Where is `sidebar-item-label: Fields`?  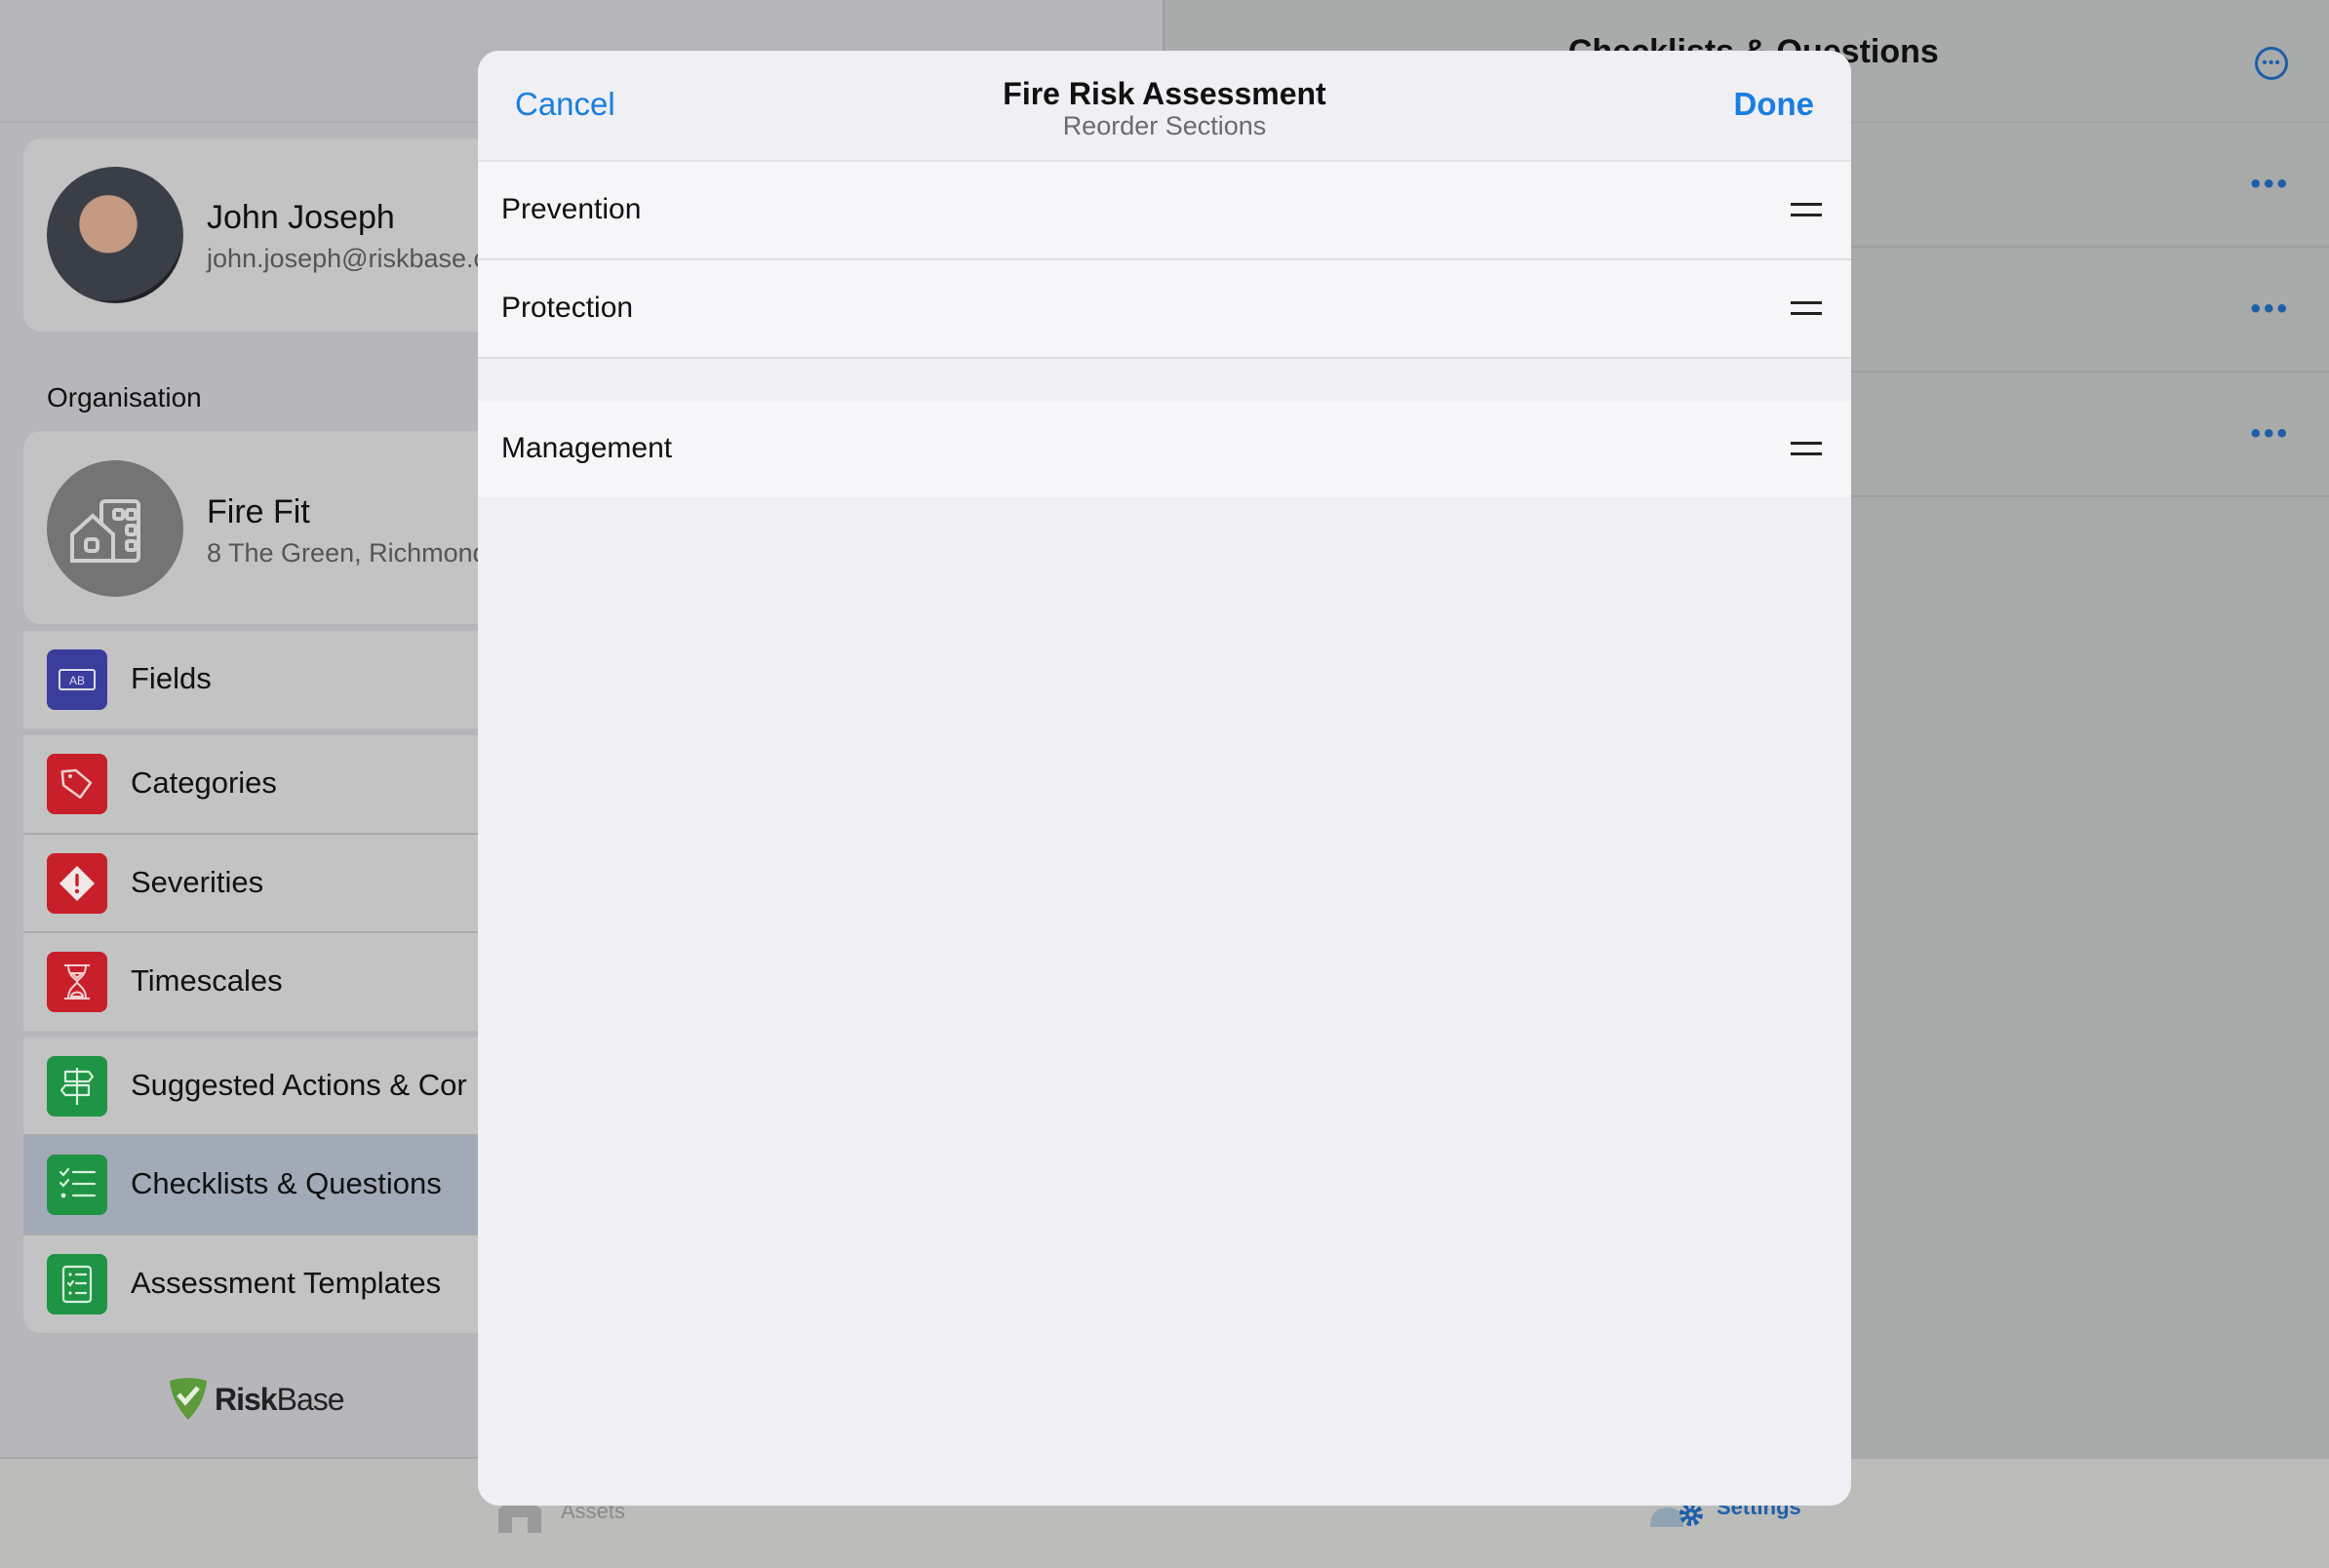 sidebar-item-label: Fields is located at coordinates (171, 678).